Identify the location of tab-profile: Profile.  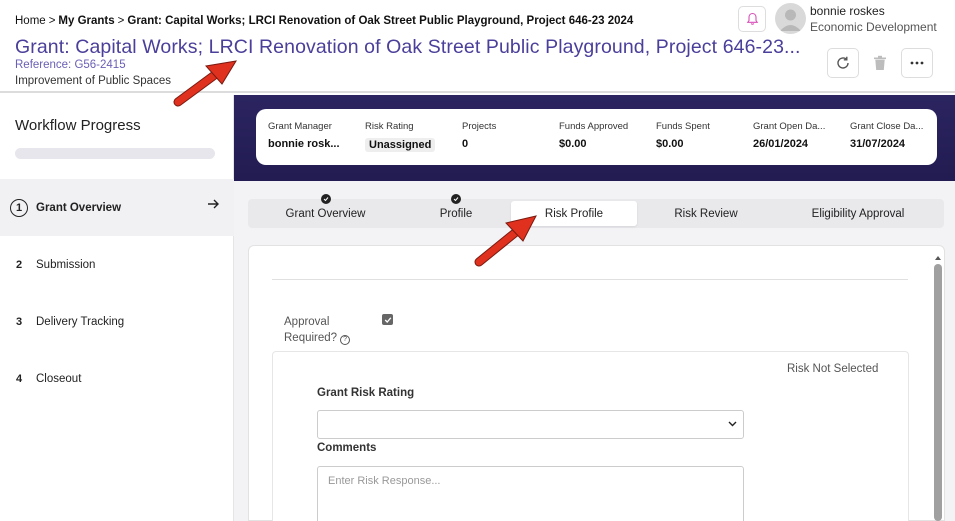
(456, 211).